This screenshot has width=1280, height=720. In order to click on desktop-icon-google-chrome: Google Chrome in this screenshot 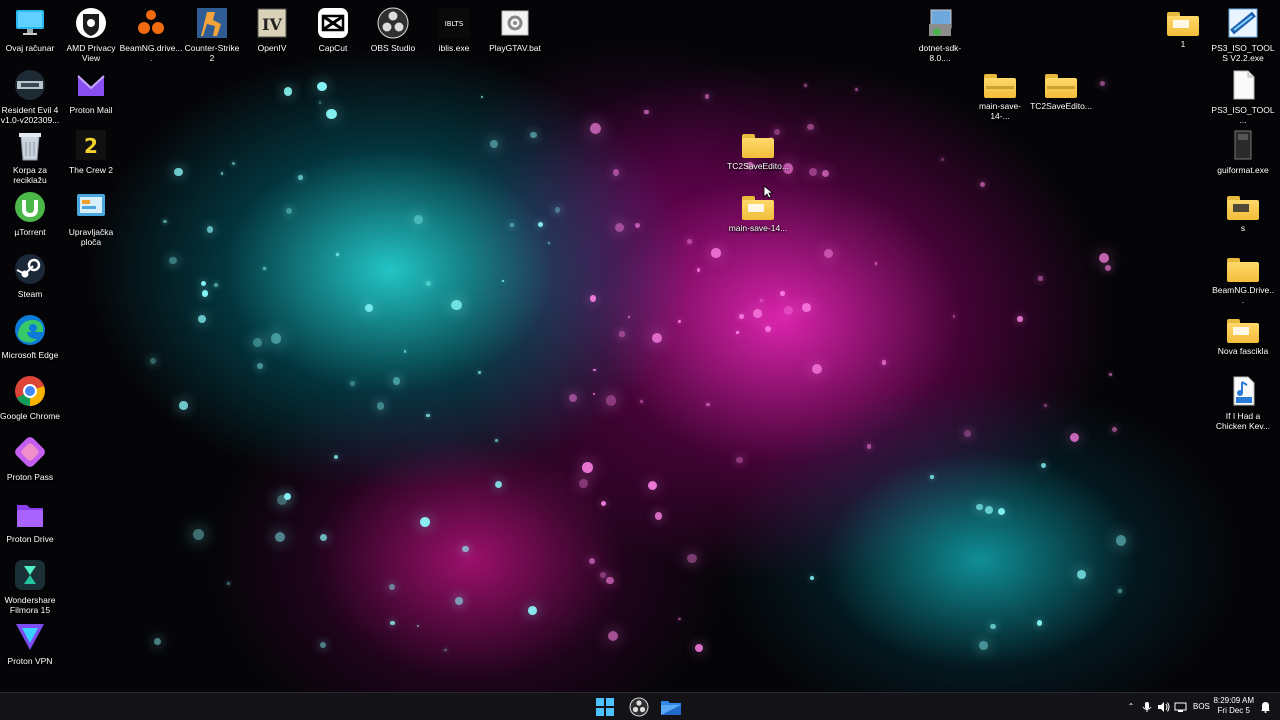, I will do `click(30, 397)`.